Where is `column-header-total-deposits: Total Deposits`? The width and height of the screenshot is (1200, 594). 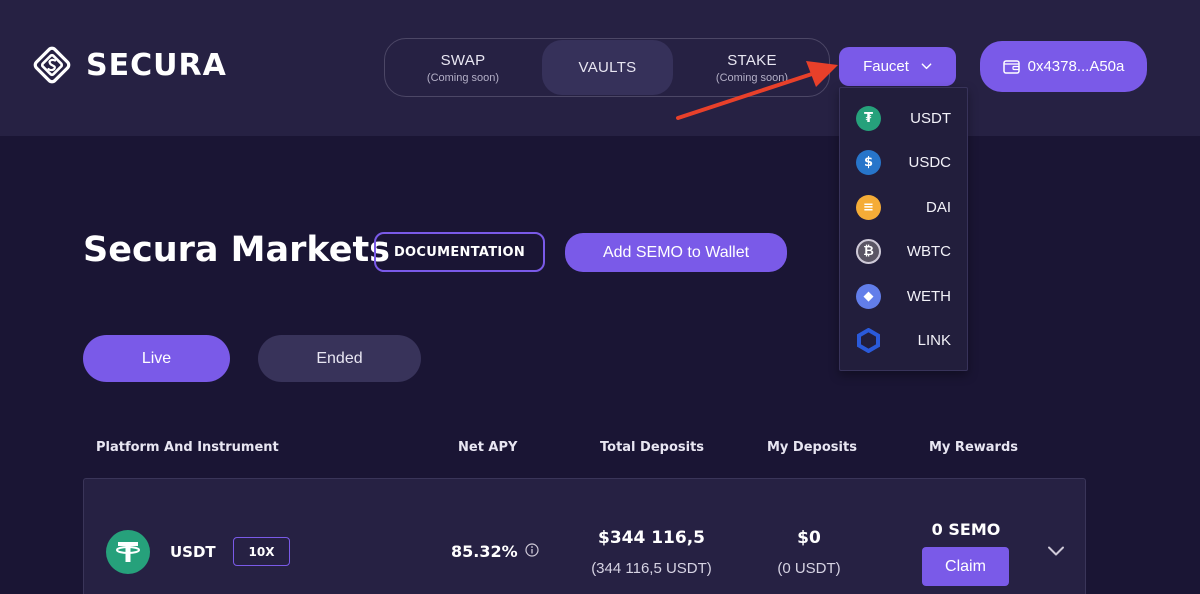
column-header-total-deposits: Total Deposits is located at coordinates (652, 447).